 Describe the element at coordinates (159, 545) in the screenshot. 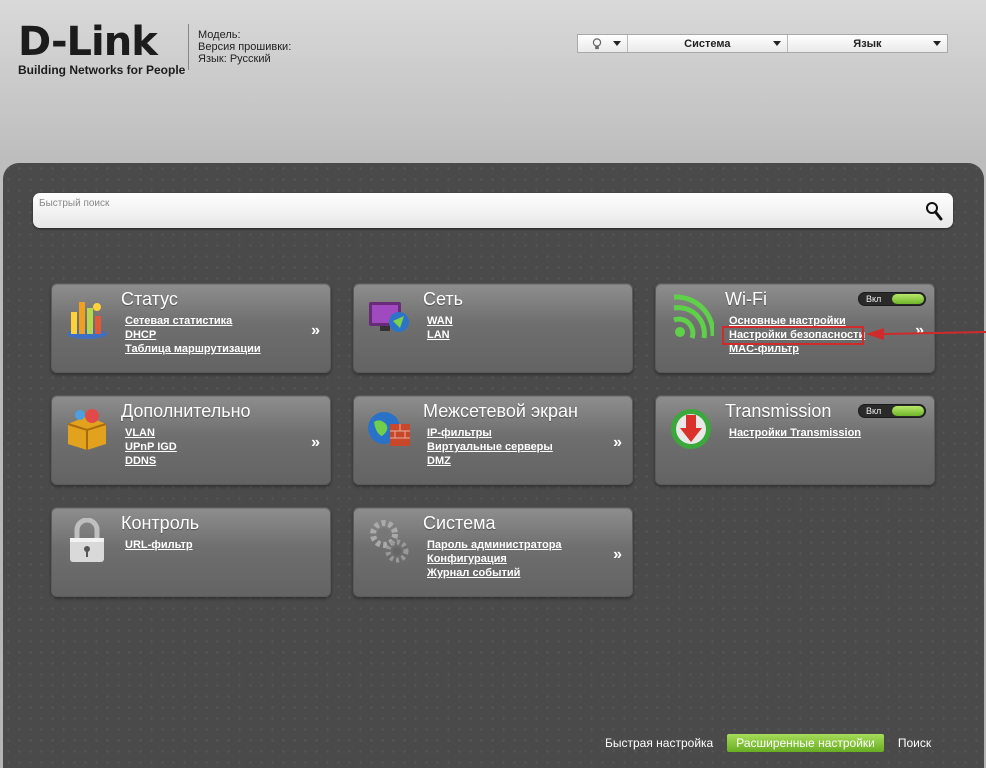

I see `link-url-filter: URL-фильтр` at that location.